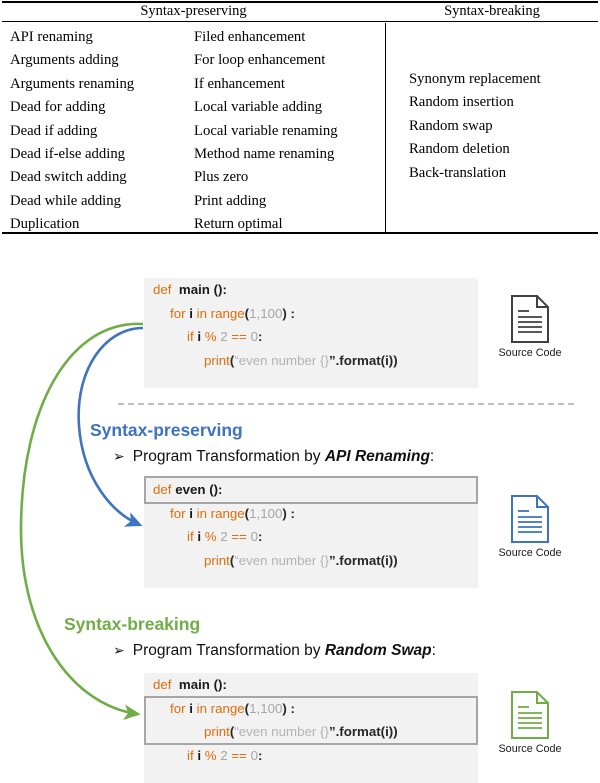 The width and height of the screenshot is (600, 783). I want to click on table-cell: Dead for adding, so click(58, 107).